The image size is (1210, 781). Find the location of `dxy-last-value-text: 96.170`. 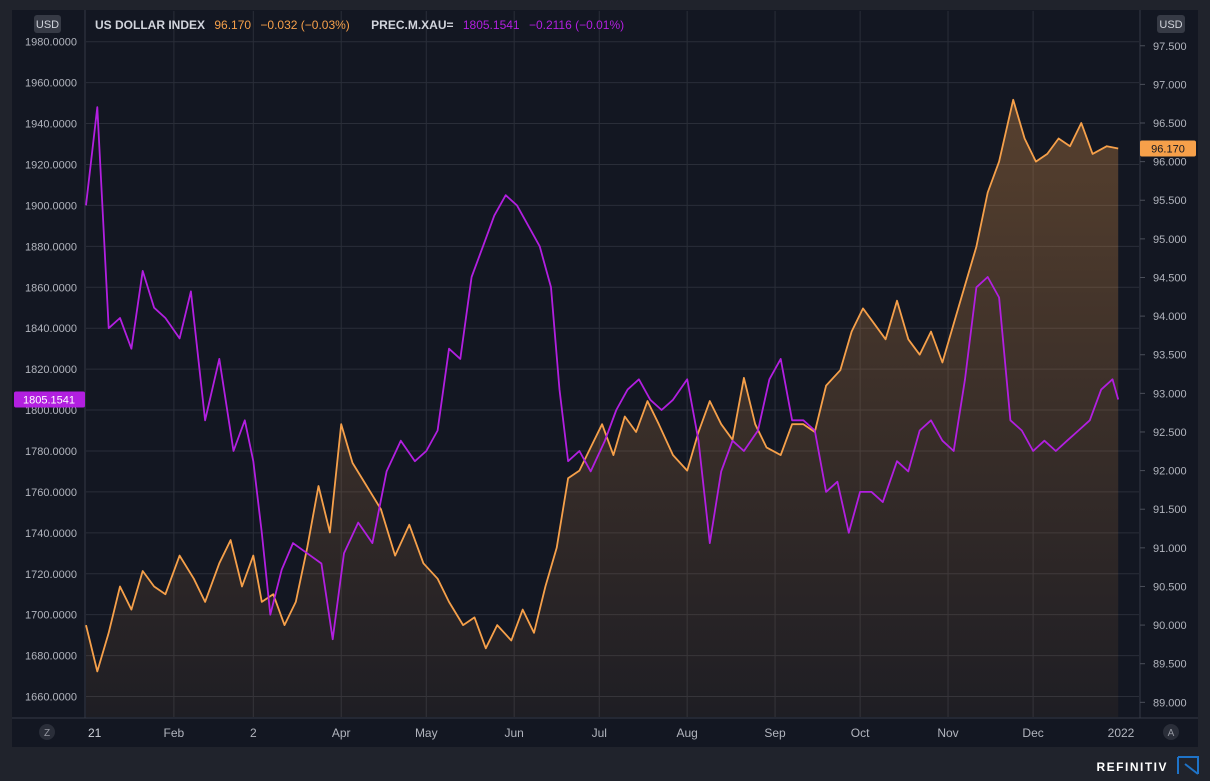

dxy-last-value-text: 96.170 is located at coordinates (1168, 150).